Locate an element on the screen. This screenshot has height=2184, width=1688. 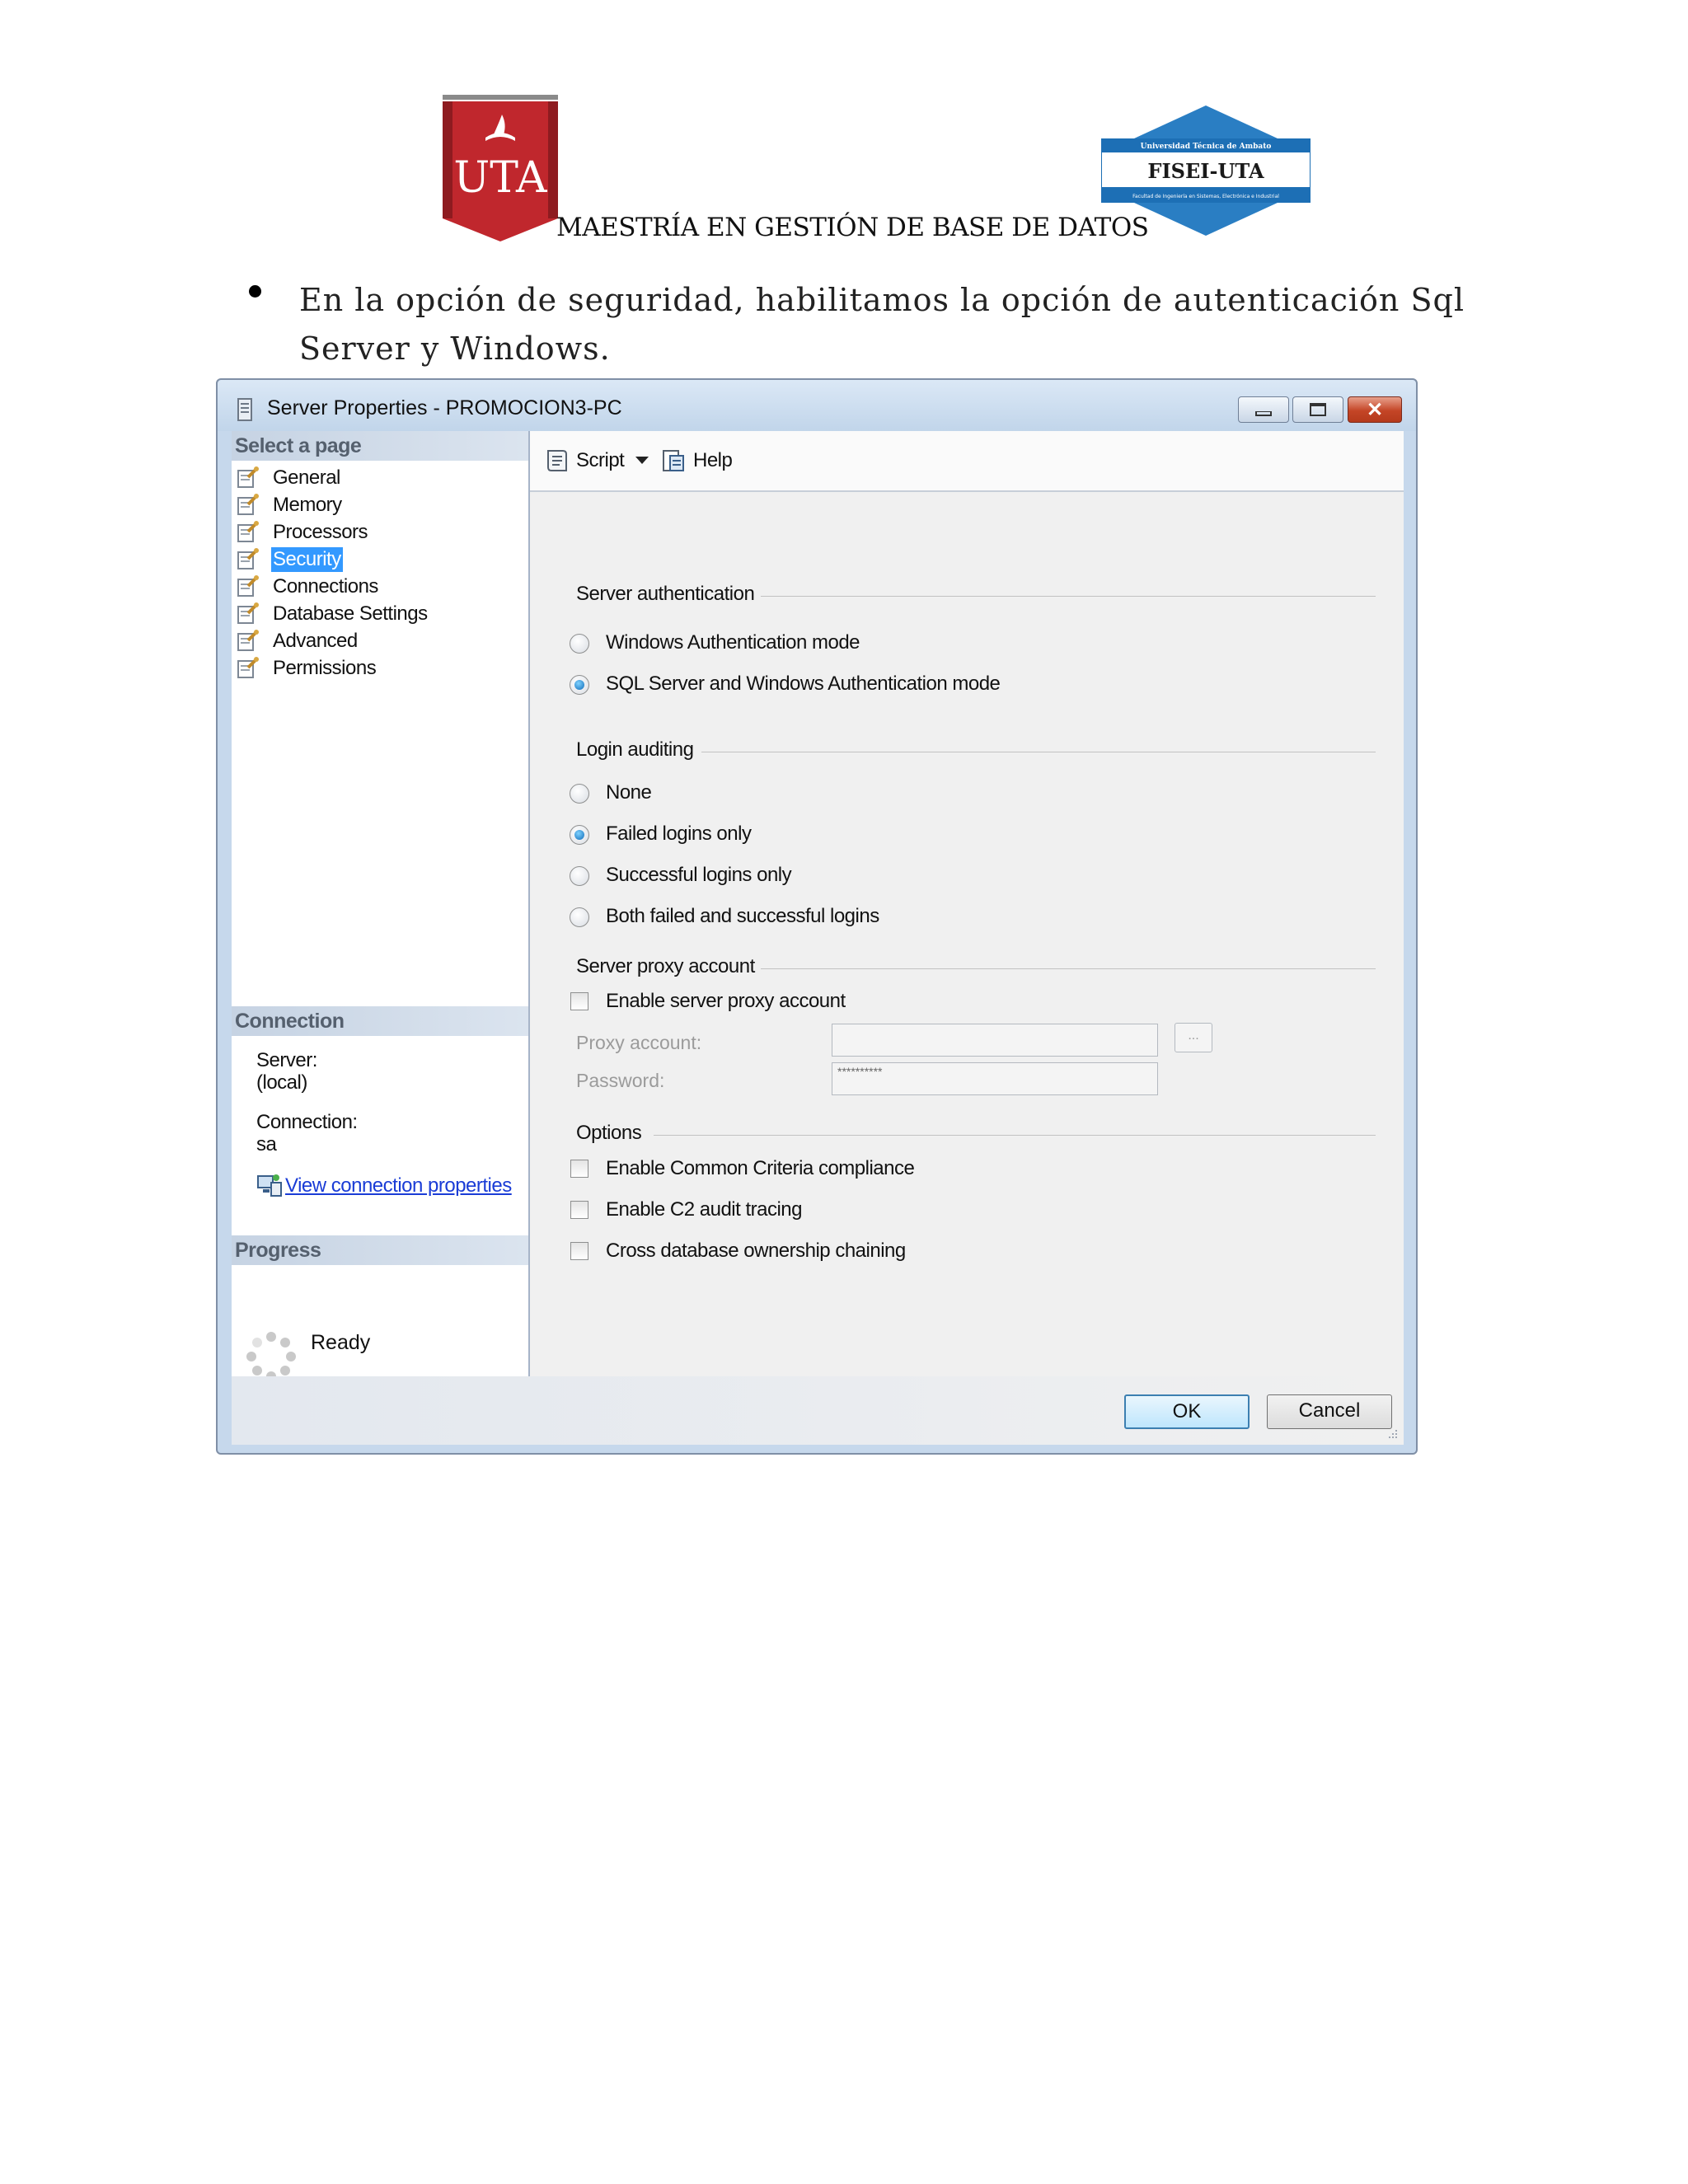
maximize-icon is located at coordinates (1318, 409).